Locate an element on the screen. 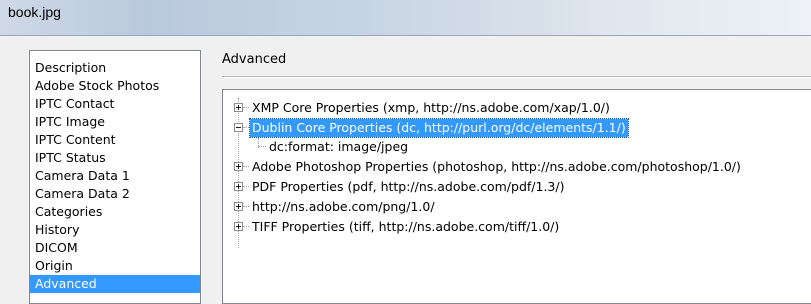  category-item-categories: Categories is located at coordinates (115, 212).